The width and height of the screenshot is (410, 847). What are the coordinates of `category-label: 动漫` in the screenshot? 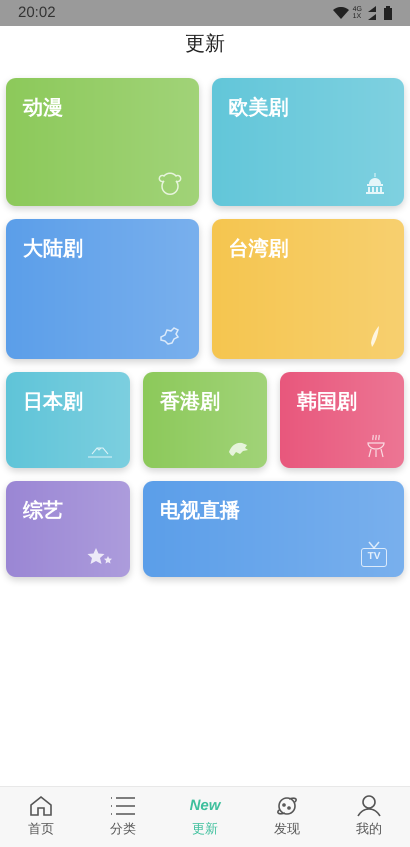 It's located at (43, 108).